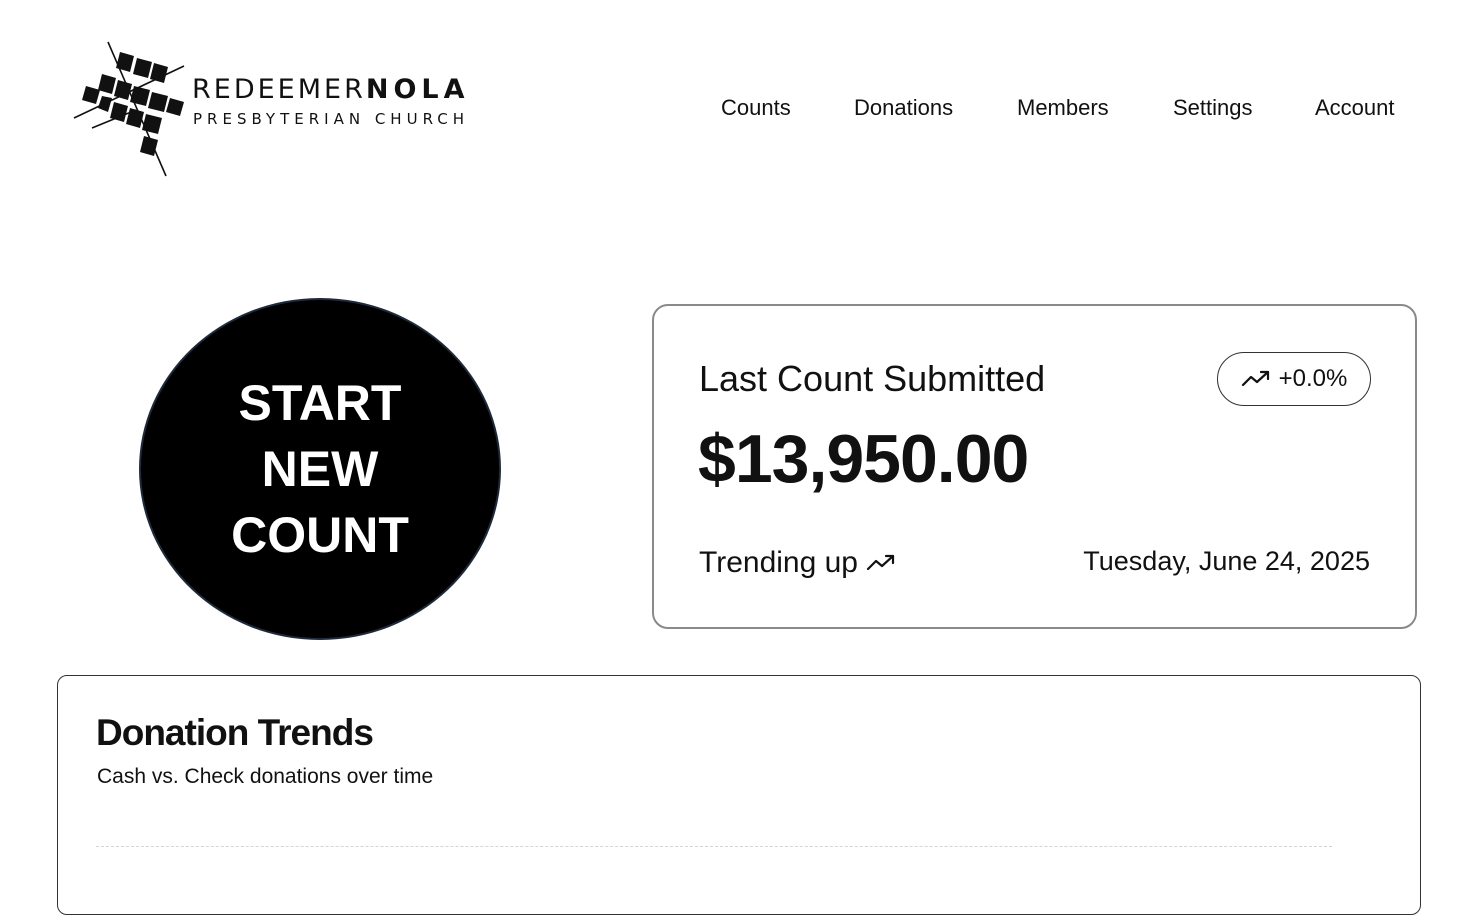 The width and height of the screenshot is (1482, 915). Describe the element at coordinates (756, 108) in the screenshot. I see `nav-counts: Counts` at that location.